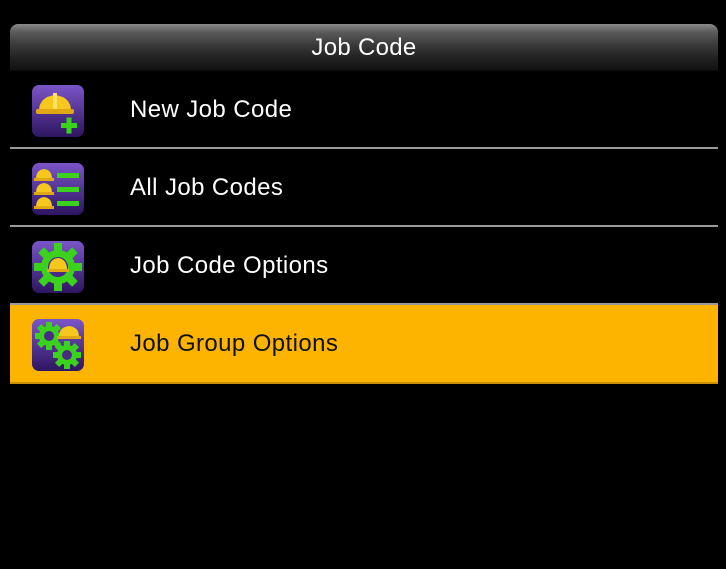  Describe the element at coordinates (207, 187) in the screenshot. I see `menu-item-label: All Job Codes` at that location.